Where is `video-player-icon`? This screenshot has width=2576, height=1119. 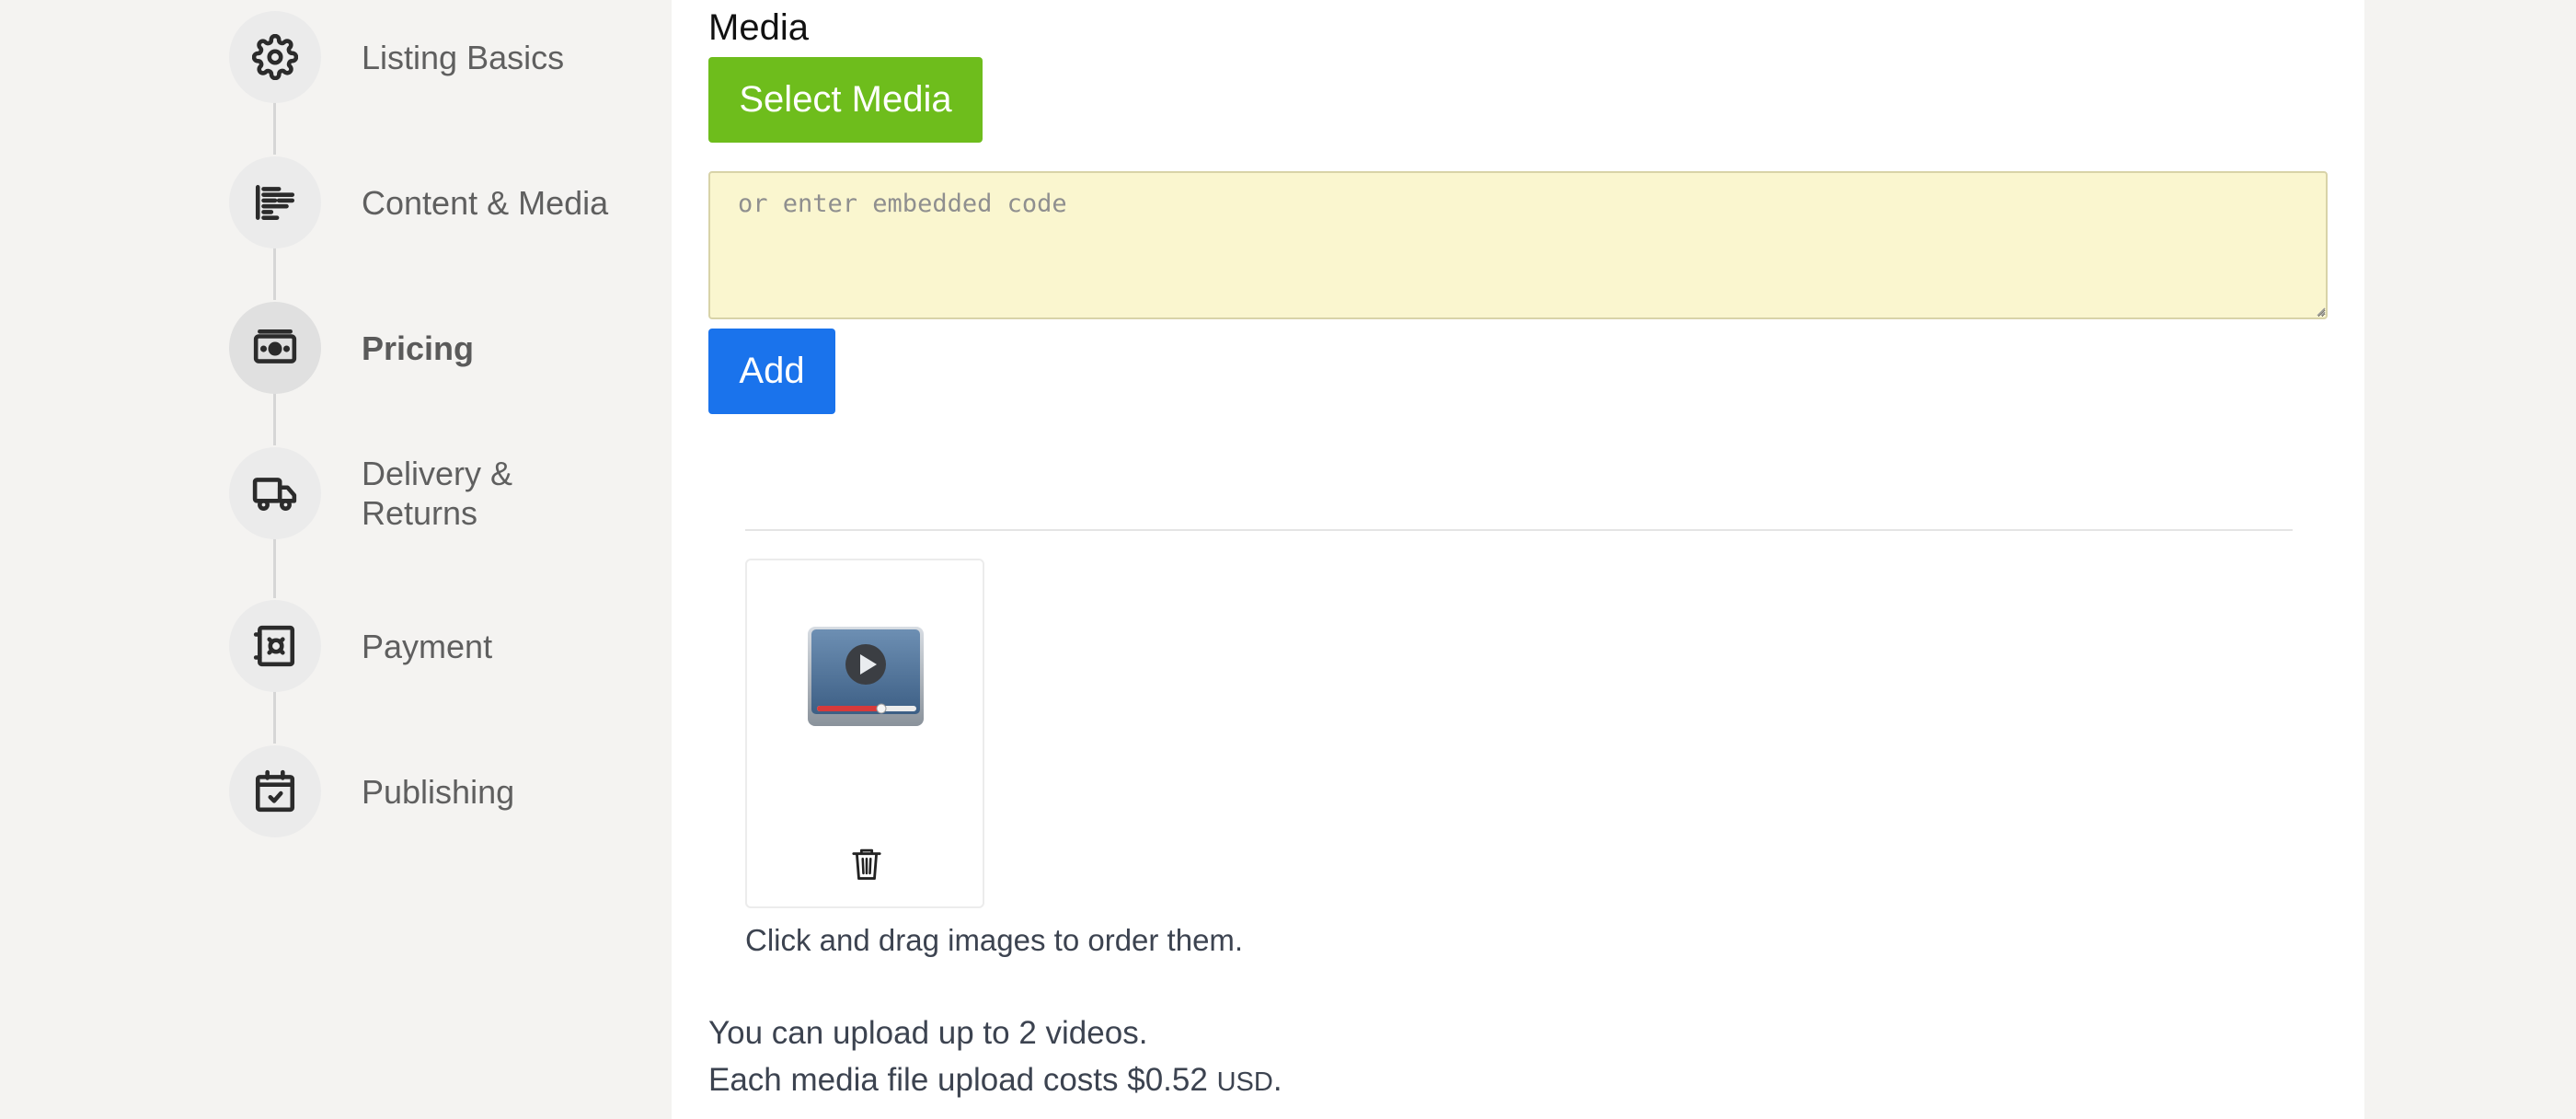 video-player-icon is located at coordinates (866, 676).